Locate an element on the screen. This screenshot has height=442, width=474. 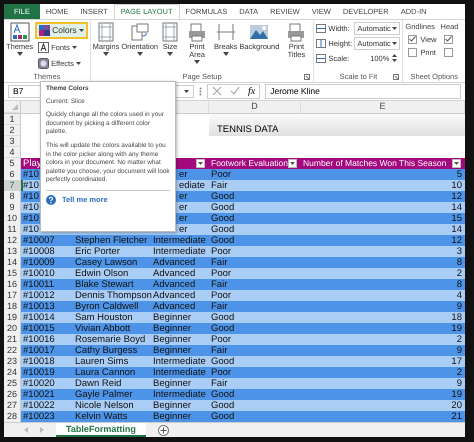
row-header: 2 is located at coordinates (12, 130).